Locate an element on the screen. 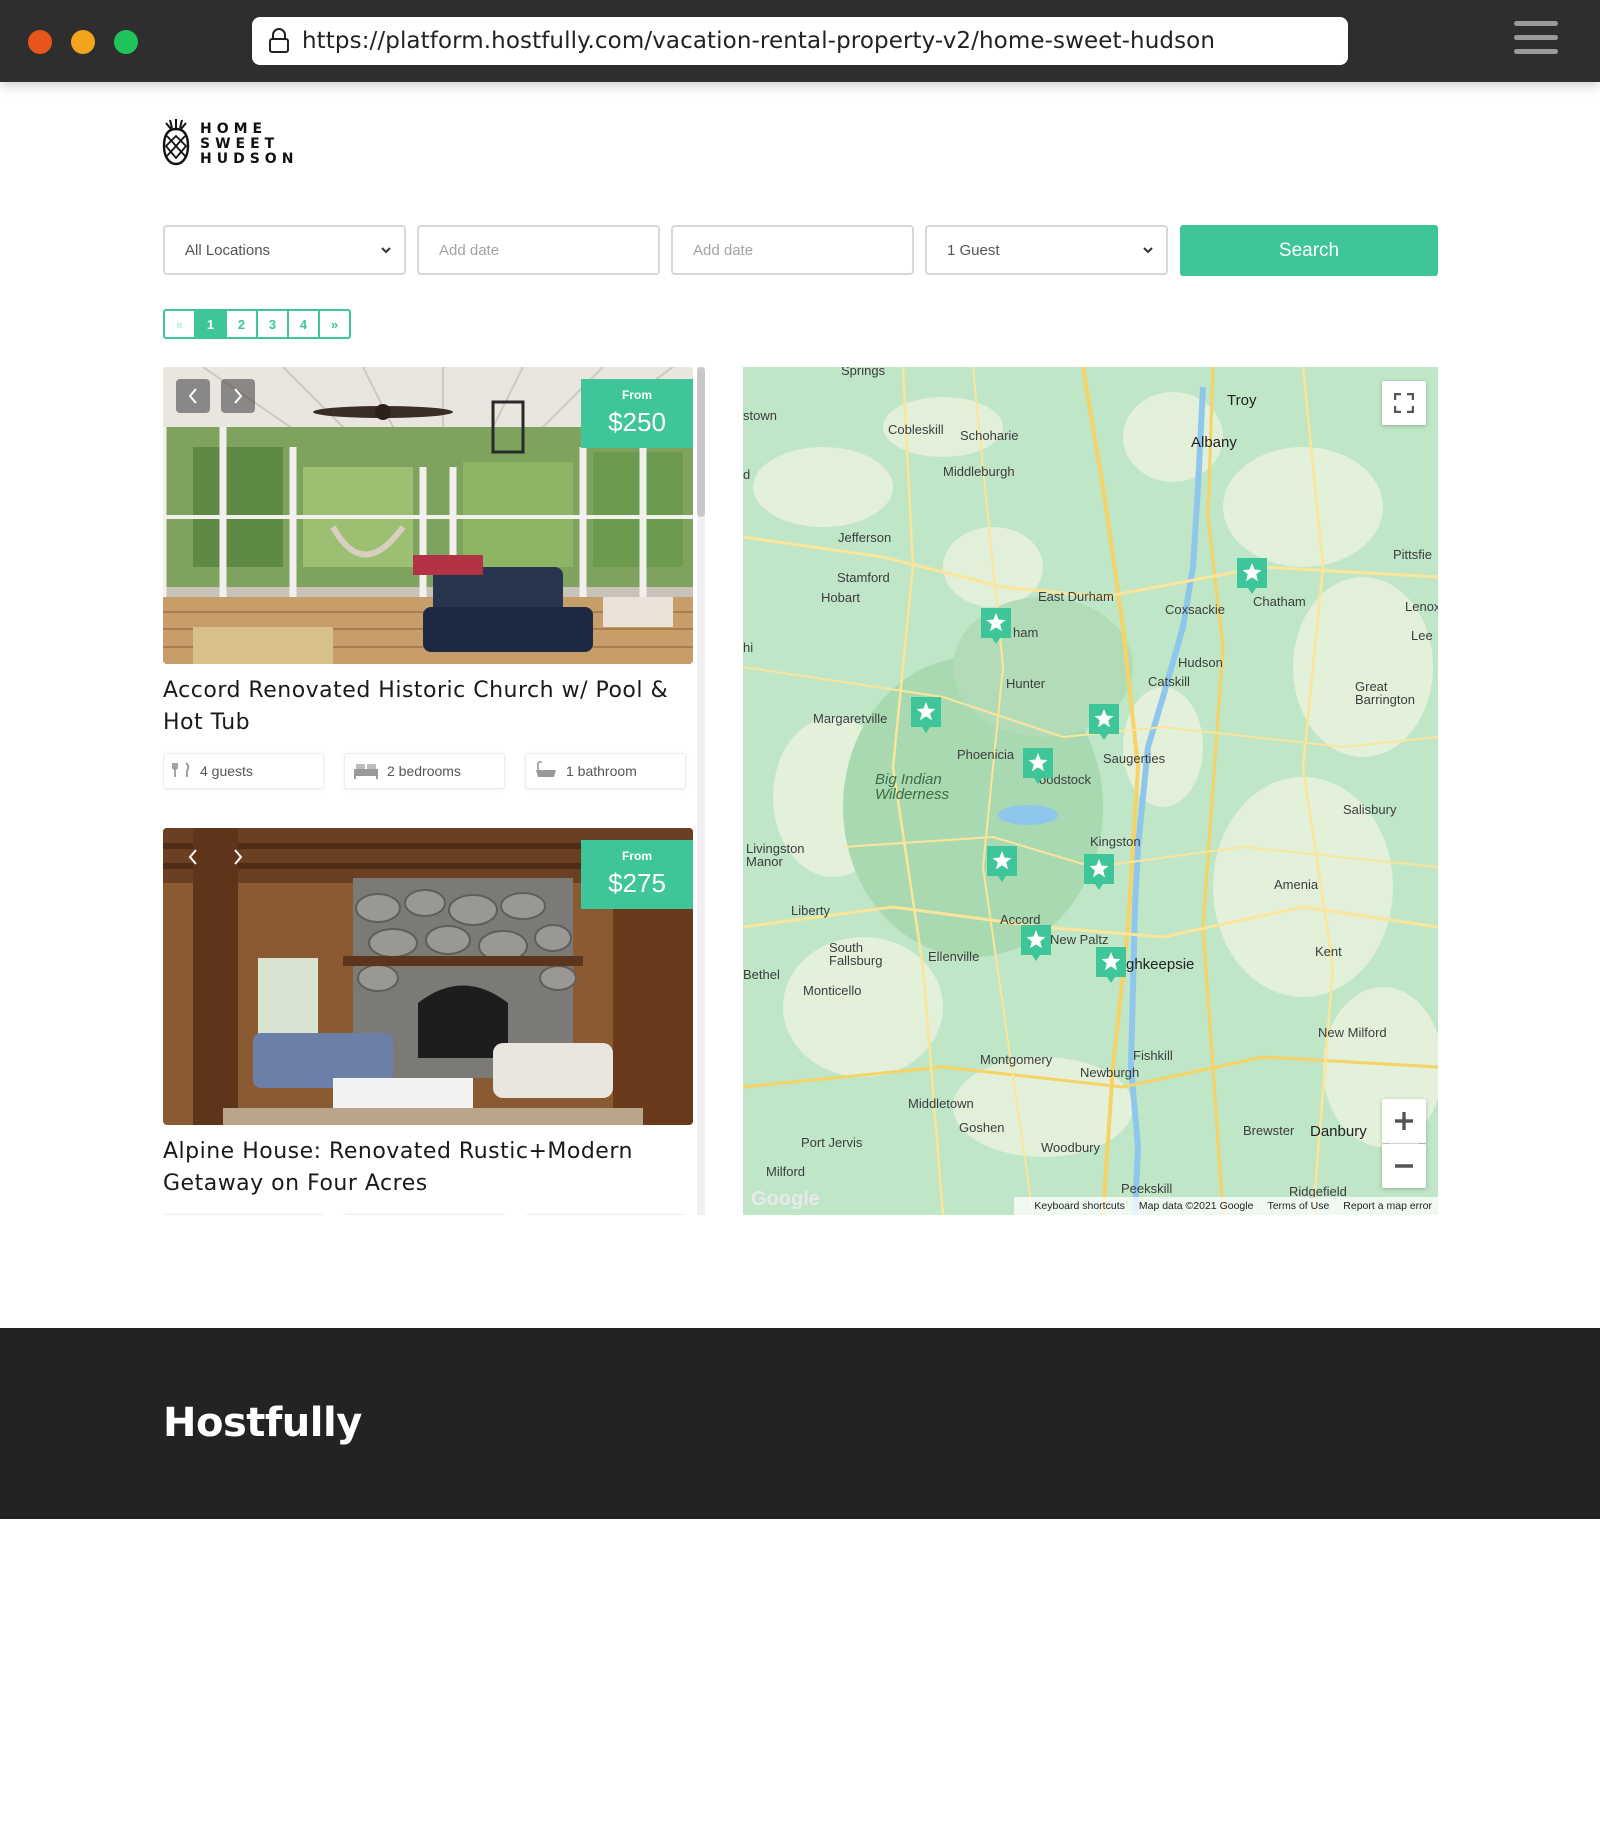  listing-amenities: 4 guests 2 bedrooms 1 bathroom is located at coordinates (428, 771).